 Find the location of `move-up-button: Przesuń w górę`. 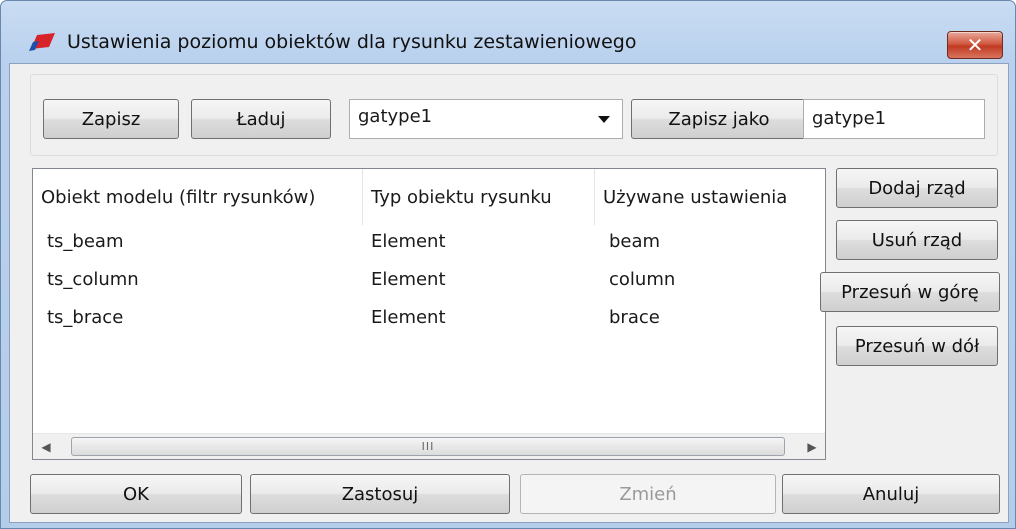

move-up-button: Przesuń w górę is located at coordinates (910, 292).